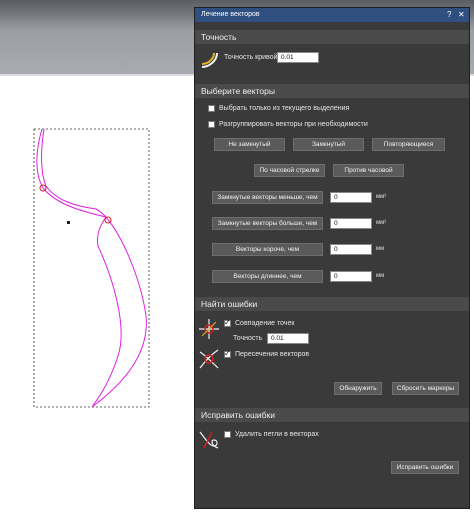  Describe the element at coordinates (461, 14) in the screenshot. I see `close-icon: ✕` at that location.